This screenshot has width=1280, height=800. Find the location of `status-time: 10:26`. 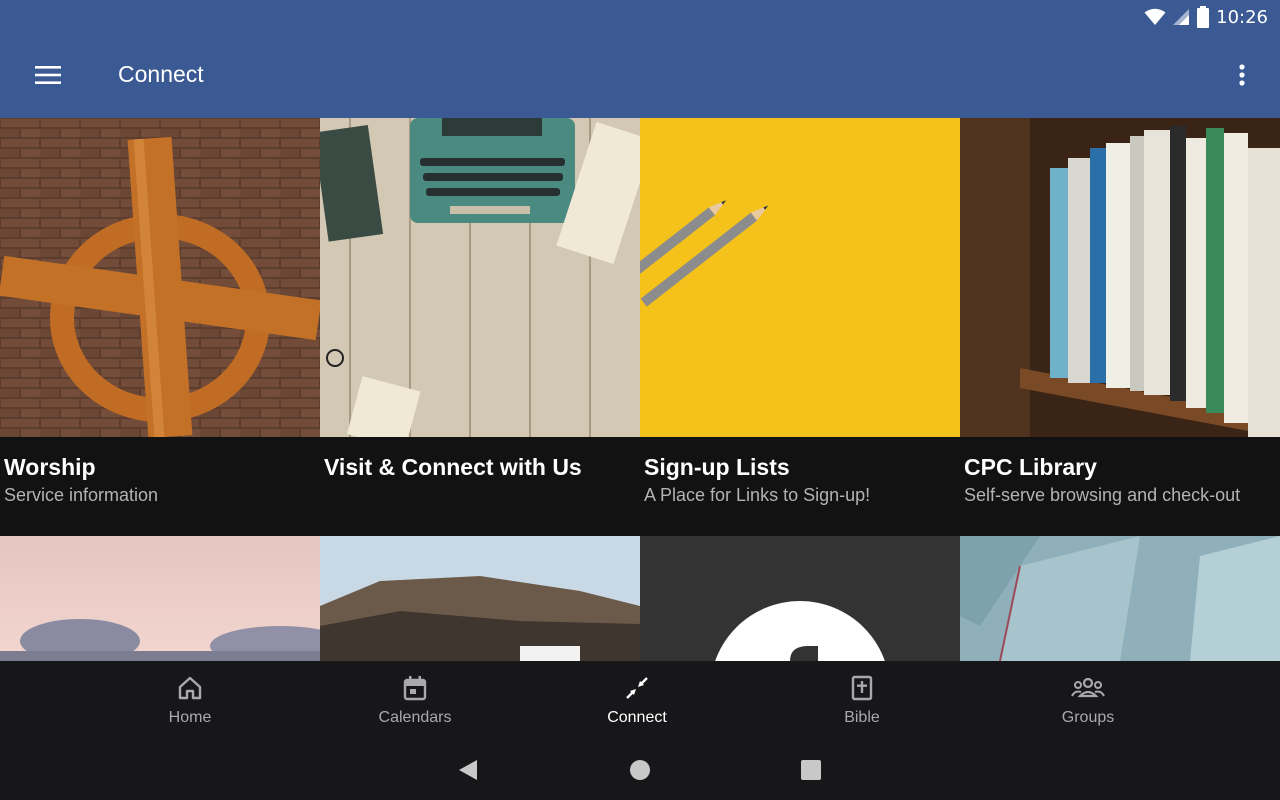

status-time: 10:26 is located at coordinates (1242, 17).